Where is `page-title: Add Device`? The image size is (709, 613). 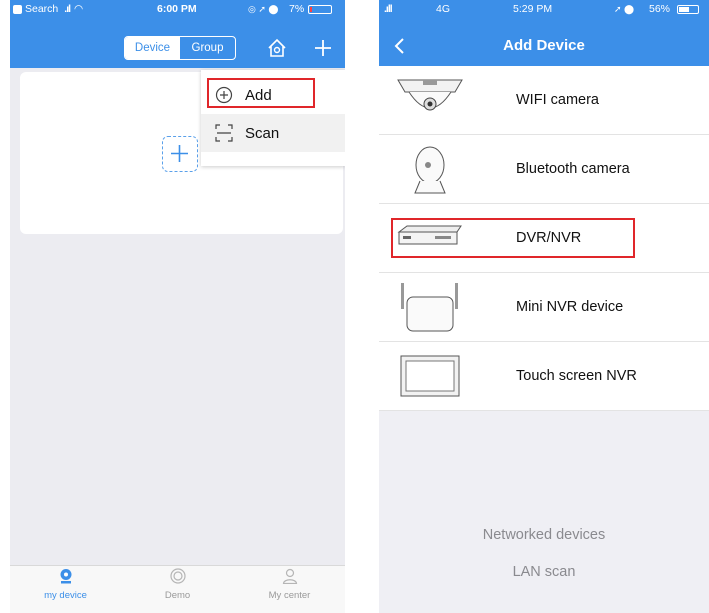
page-title: Add Device is located at coordinates (544, 45).